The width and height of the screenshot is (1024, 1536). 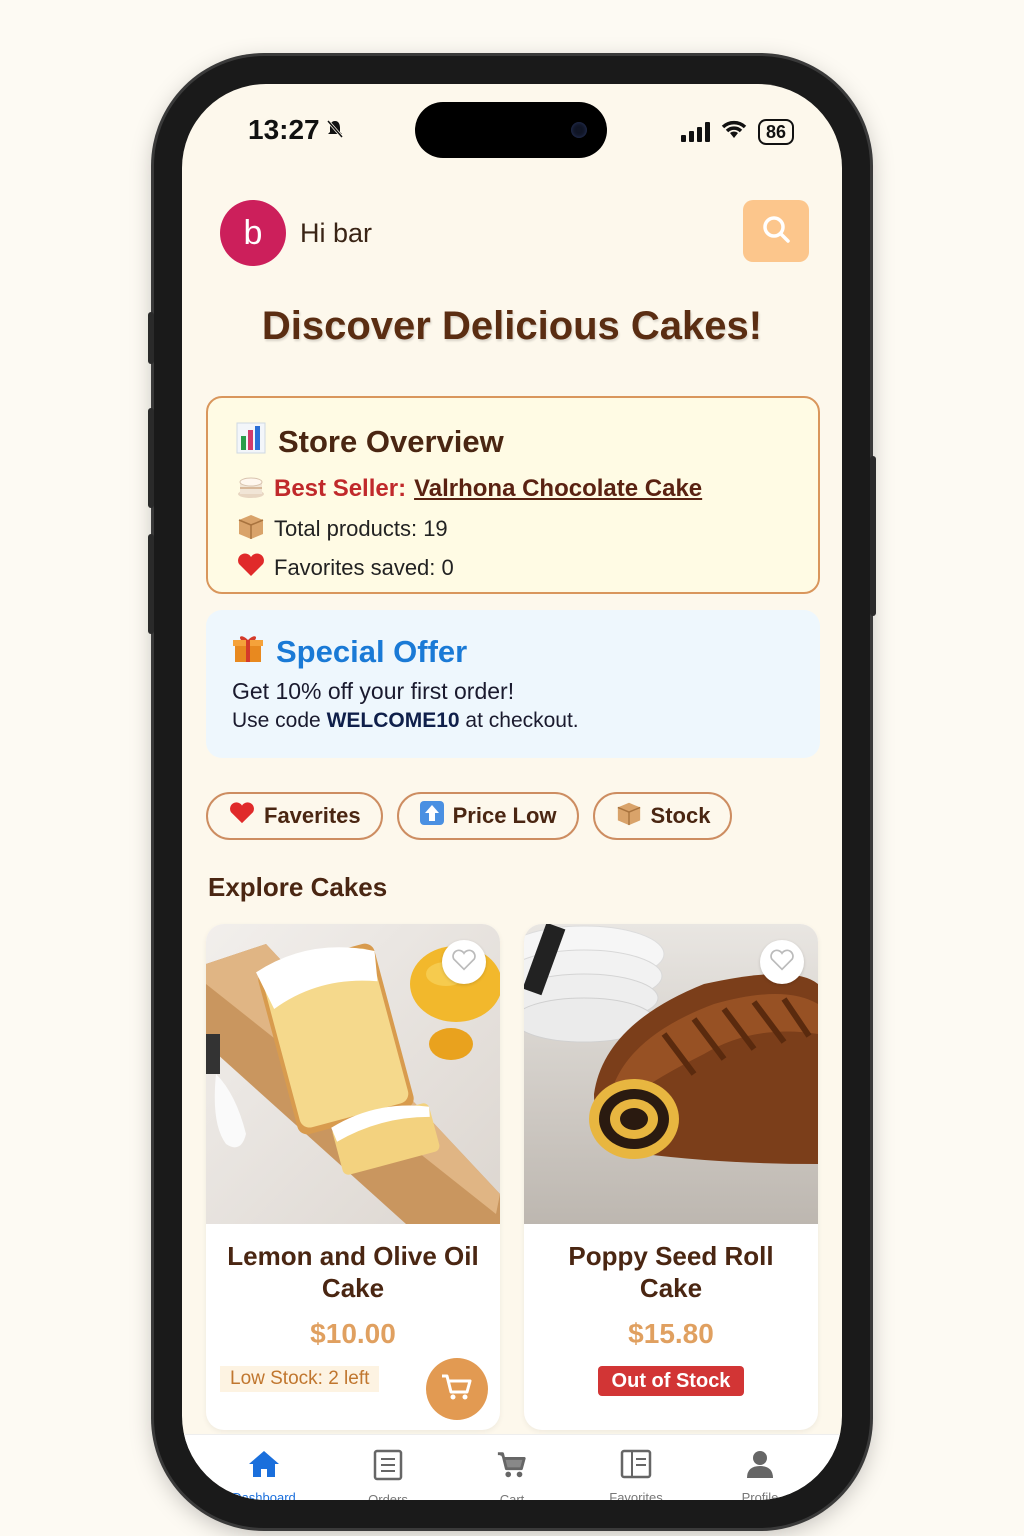 I want to click on home-icon, so click(x=264, y=1466).